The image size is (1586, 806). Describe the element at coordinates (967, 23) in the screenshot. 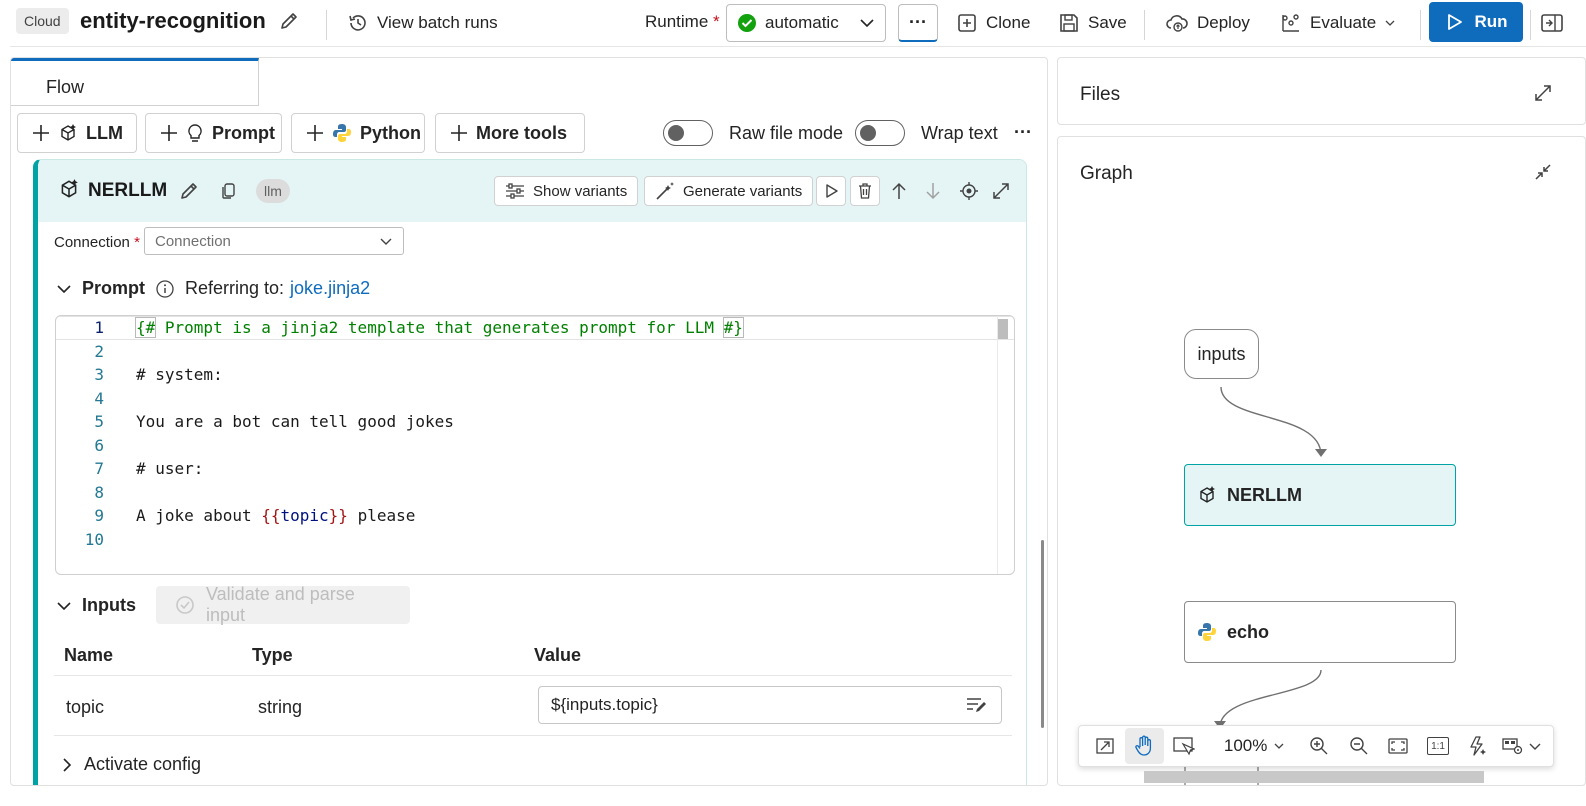

I see `clone-icon` at that location.